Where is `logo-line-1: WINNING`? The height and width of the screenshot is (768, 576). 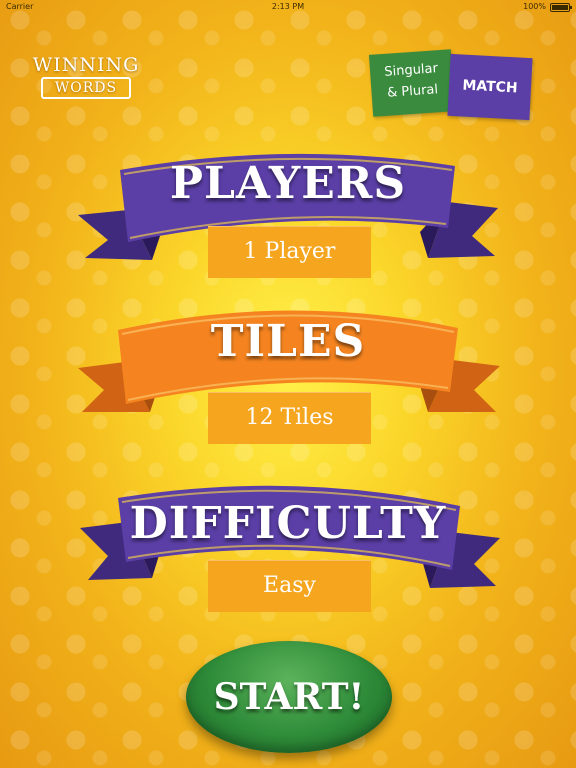
logo-line-1: WINNING is located at coordinates (86, 65).